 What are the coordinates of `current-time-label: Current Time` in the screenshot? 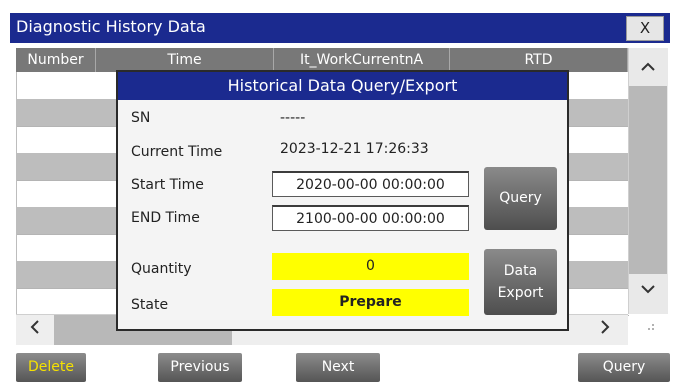 It's located at (177, 152).